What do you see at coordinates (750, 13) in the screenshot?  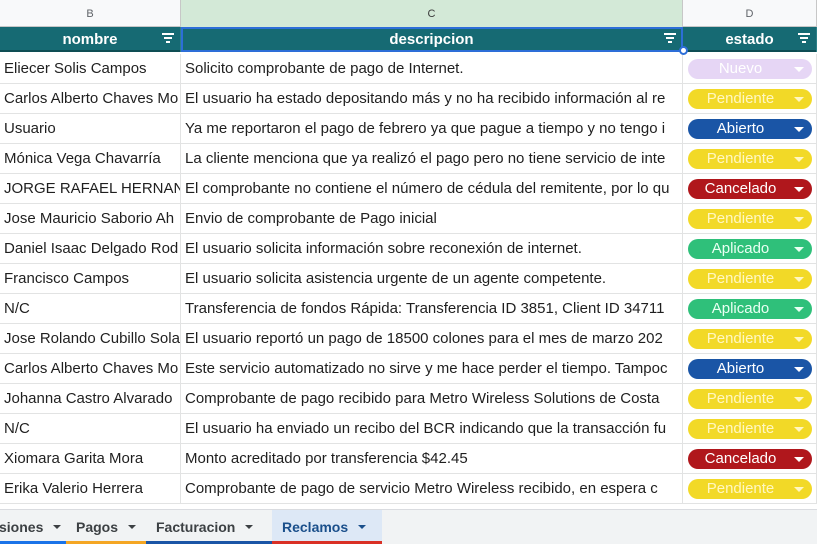 I see `column-letter-d: D` at bounding box center [750, 13].